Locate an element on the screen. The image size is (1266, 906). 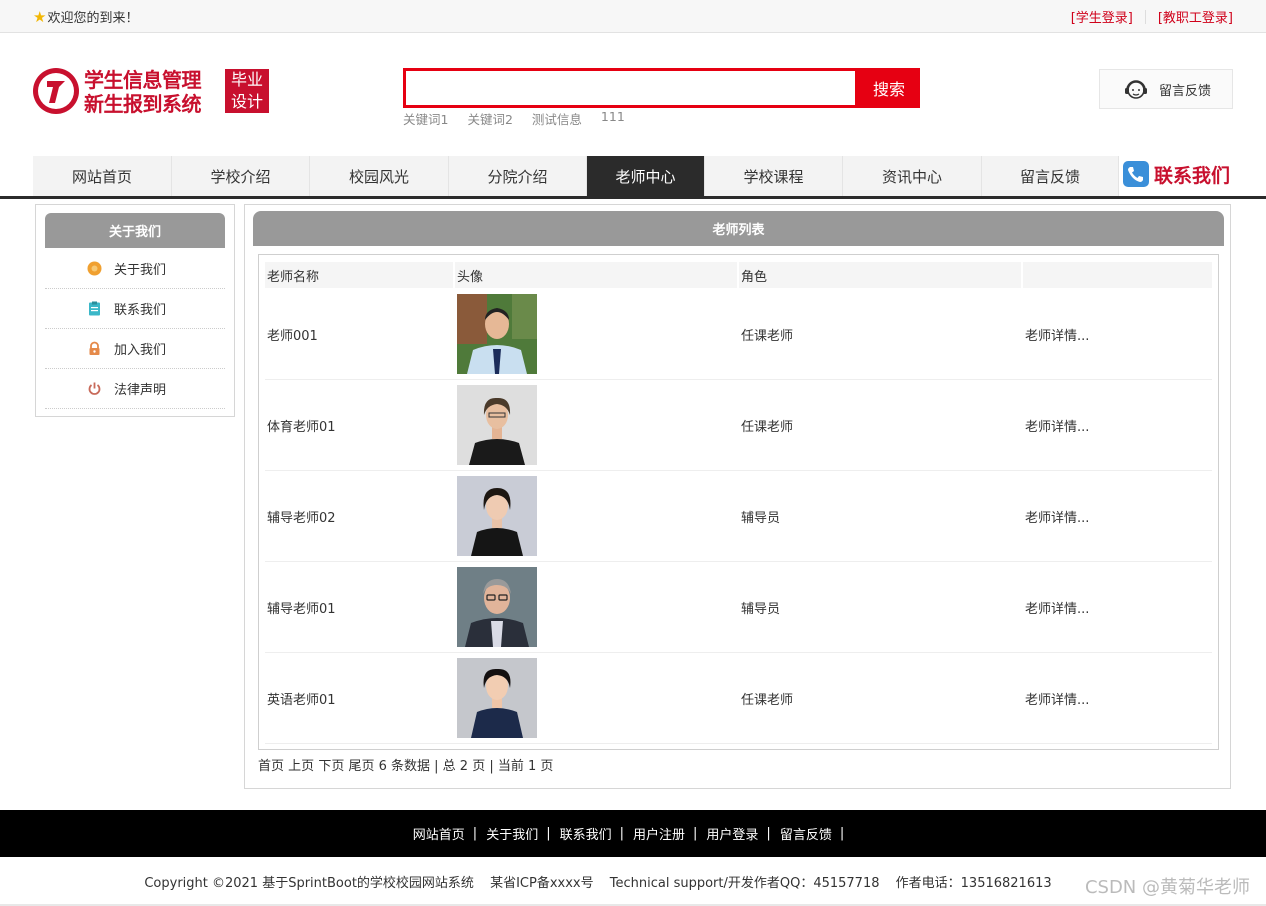
staff-login-link: [教职工登录] is located at coordinates (1195, 16).